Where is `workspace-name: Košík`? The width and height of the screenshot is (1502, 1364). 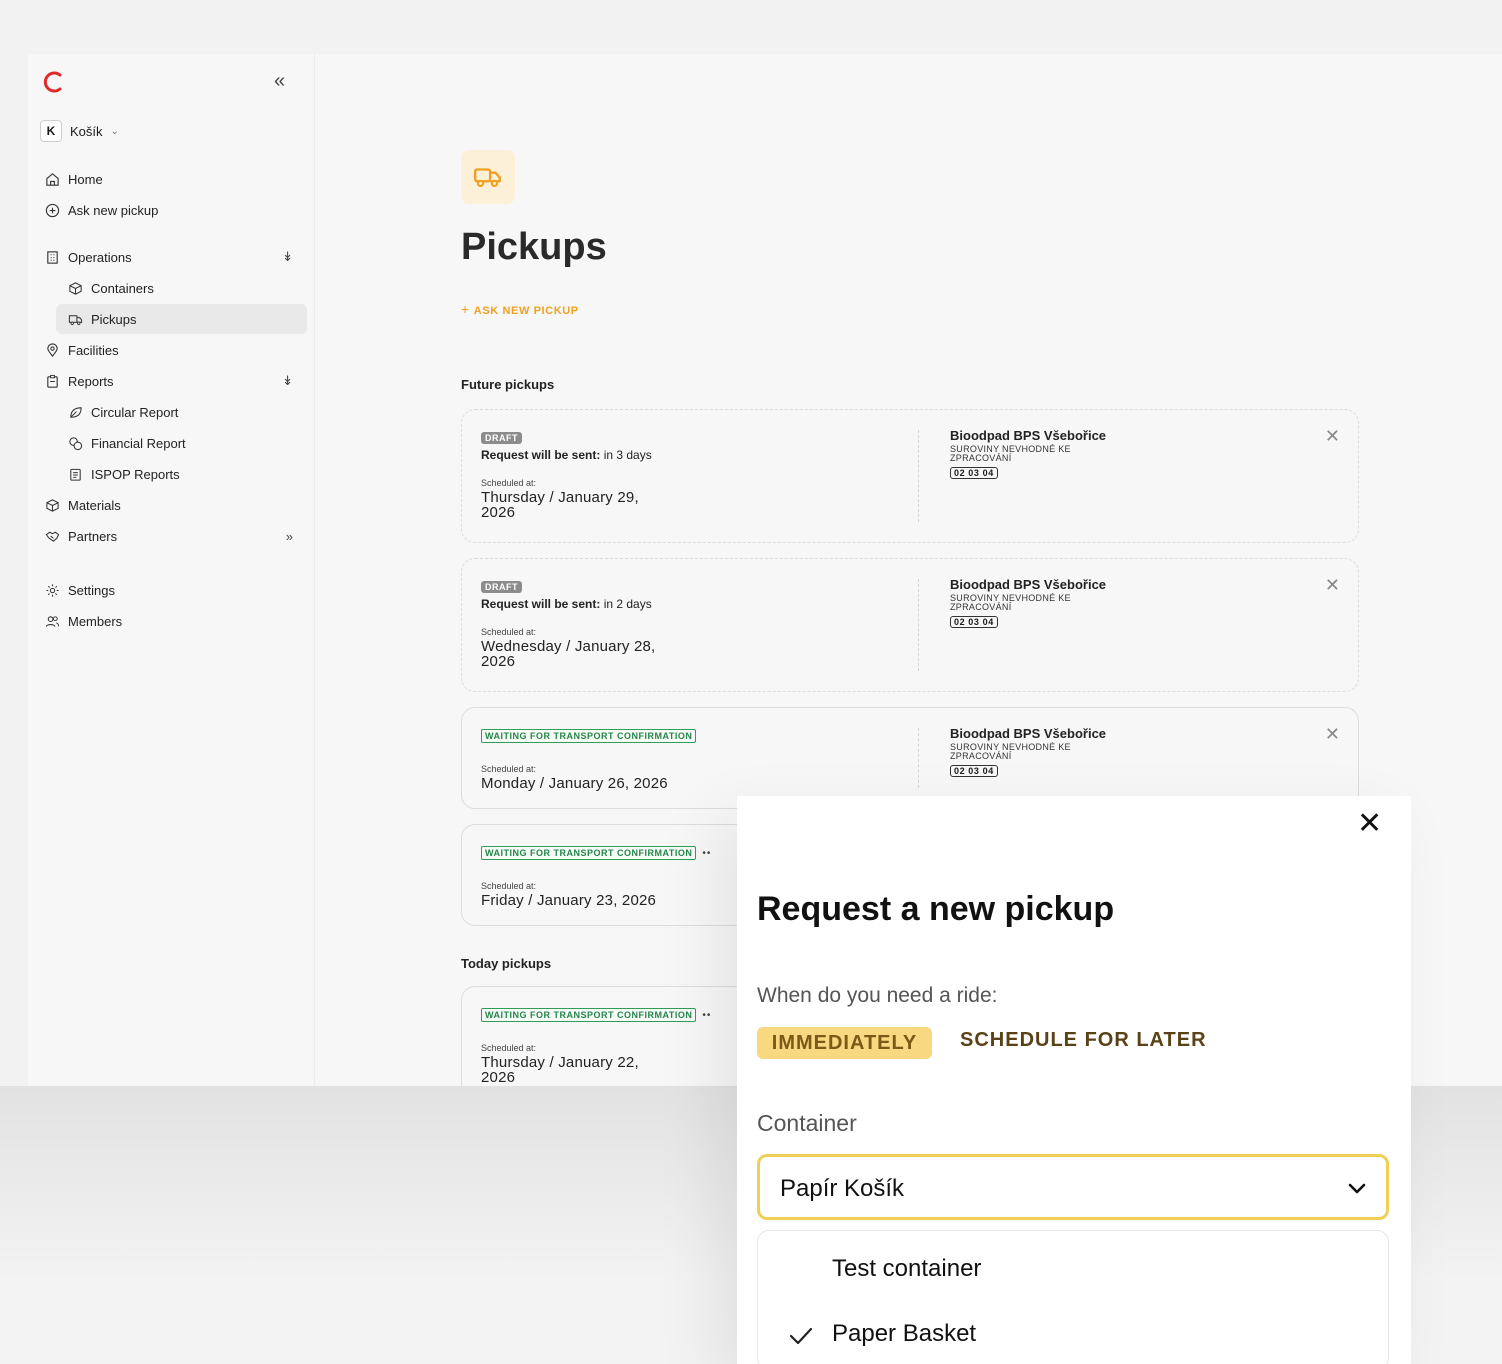 workspace-name: Košík is located at coordinates (86, 131).